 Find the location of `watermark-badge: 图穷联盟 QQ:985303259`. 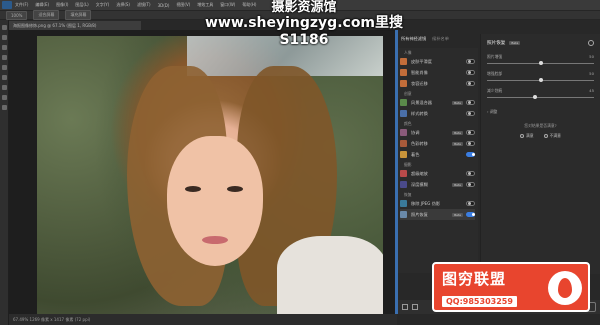

watermark-badge: 图穷联盟 QQ:985303259 is located at coordinates (511, 287).